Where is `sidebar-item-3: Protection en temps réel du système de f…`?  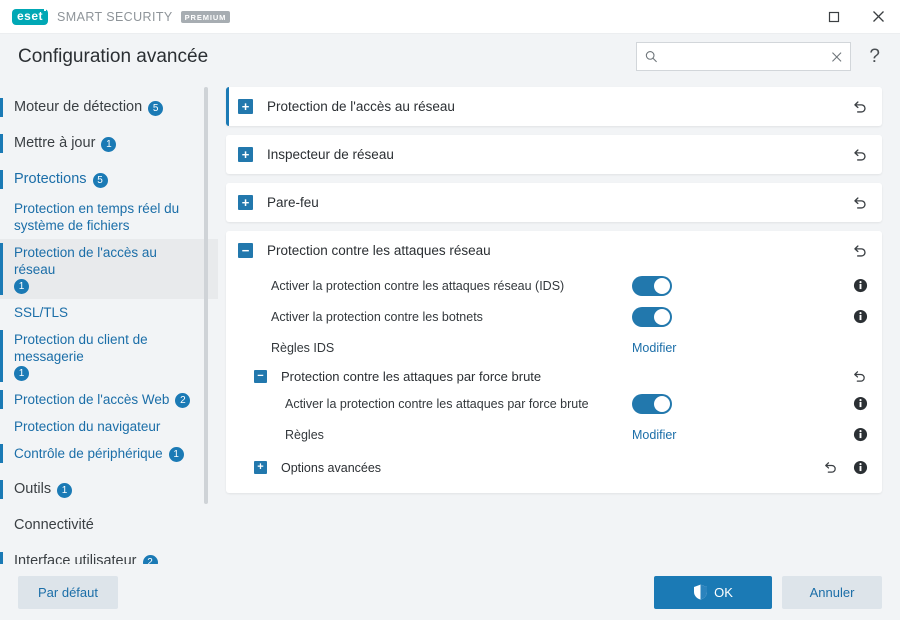
sidebar-item-3: Protection en temps réel du système de f… is located at coordinates (109, 217).